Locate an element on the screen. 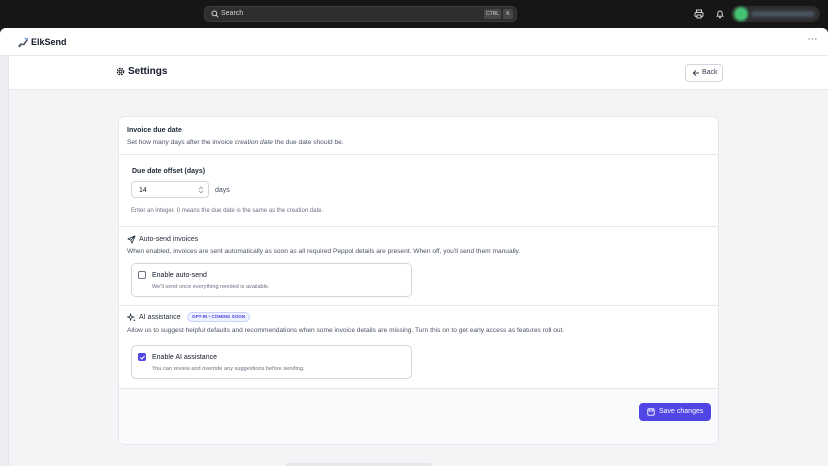 The width and height of the screenshot is (828, 466). page-title: Settings is located at coordinates (148, 71).